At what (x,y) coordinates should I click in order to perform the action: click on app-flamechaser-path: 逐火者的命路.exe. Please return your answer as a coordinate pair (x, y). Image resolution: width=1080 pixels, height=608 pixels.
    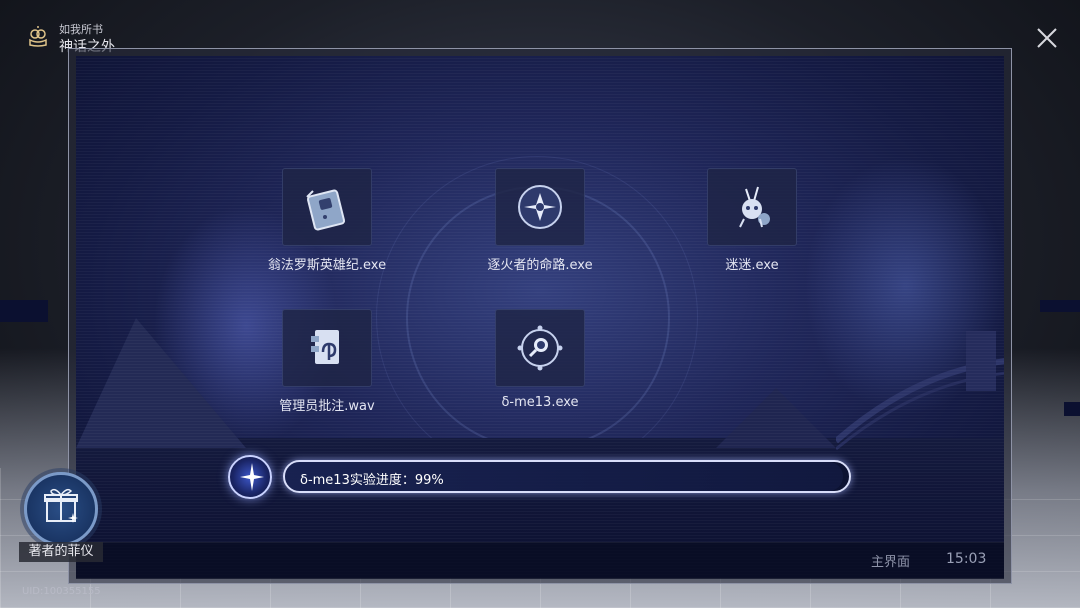
    Looking at the image, I should click on (540, 220).